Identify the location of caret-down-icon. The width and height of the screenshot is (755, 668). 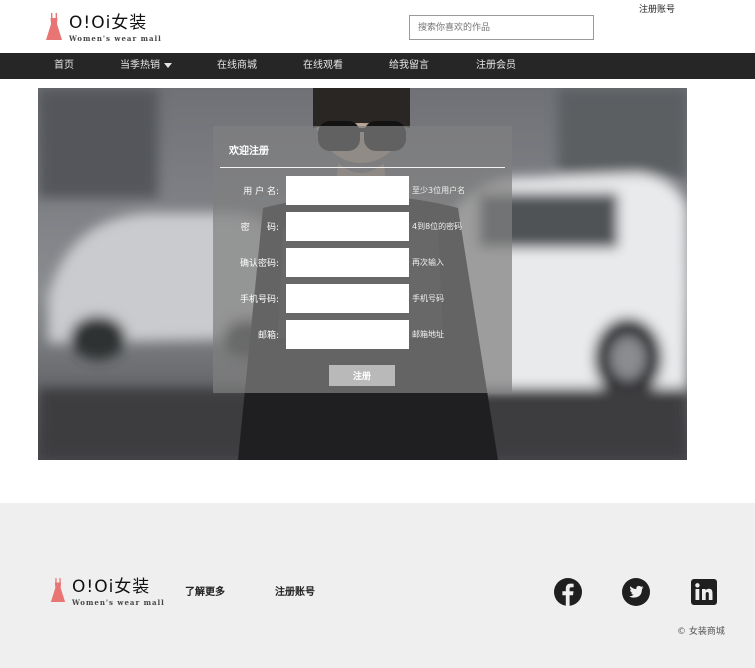
(168, 65).